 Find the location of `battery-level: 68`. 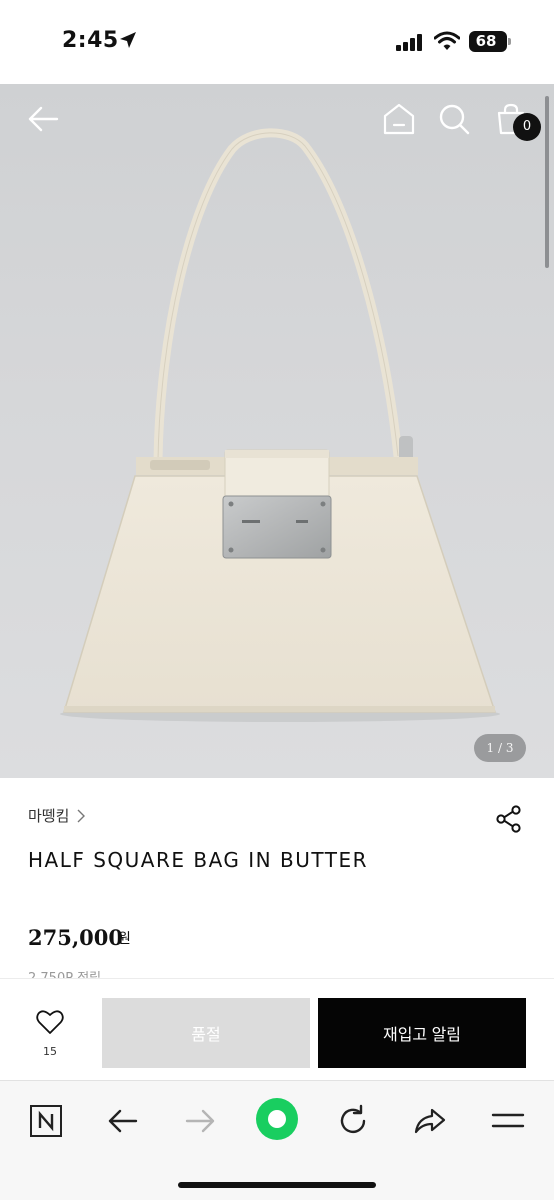

battery-level: 68 is located at coordinates (486, 41).